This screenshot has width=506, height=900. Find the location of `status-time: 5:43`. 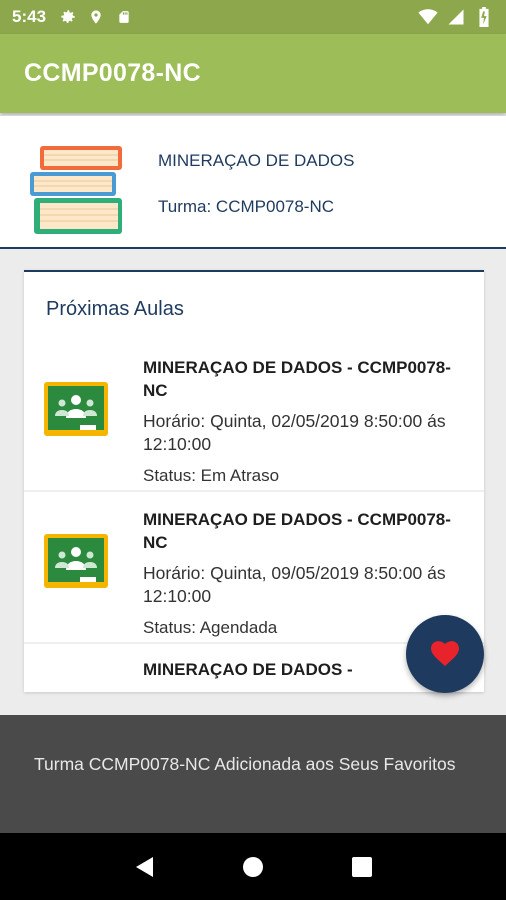

status-time: 5:43 is located at coordinates (29, 16).